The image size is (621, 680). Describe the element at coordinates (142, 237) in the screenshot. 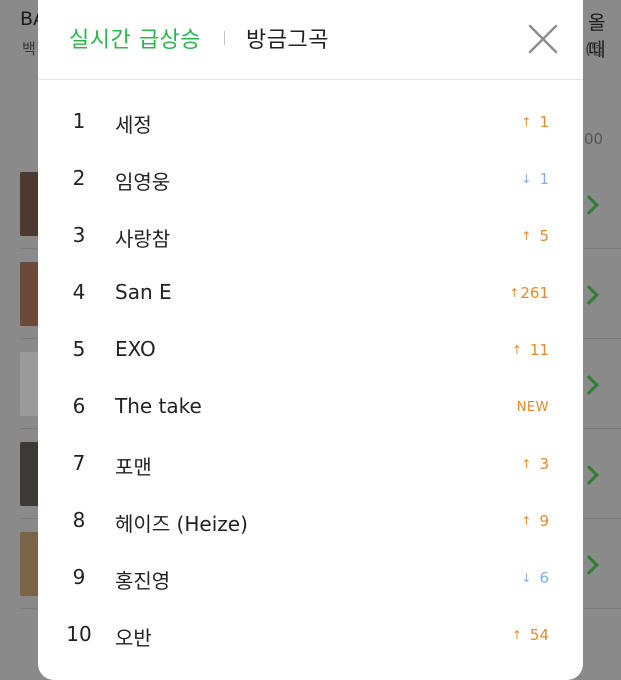

I see `artist-name: 사랑참` at that location.